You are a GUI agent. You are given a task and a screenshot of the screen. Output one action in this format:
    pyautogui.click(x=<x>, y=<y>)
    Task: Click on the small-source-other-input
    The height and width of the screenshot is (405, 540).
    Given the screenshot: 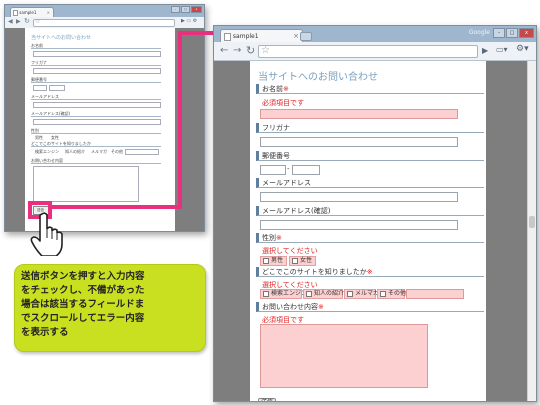 What is the action you would take?
    pyautogui.click(x=142, y=152)
    